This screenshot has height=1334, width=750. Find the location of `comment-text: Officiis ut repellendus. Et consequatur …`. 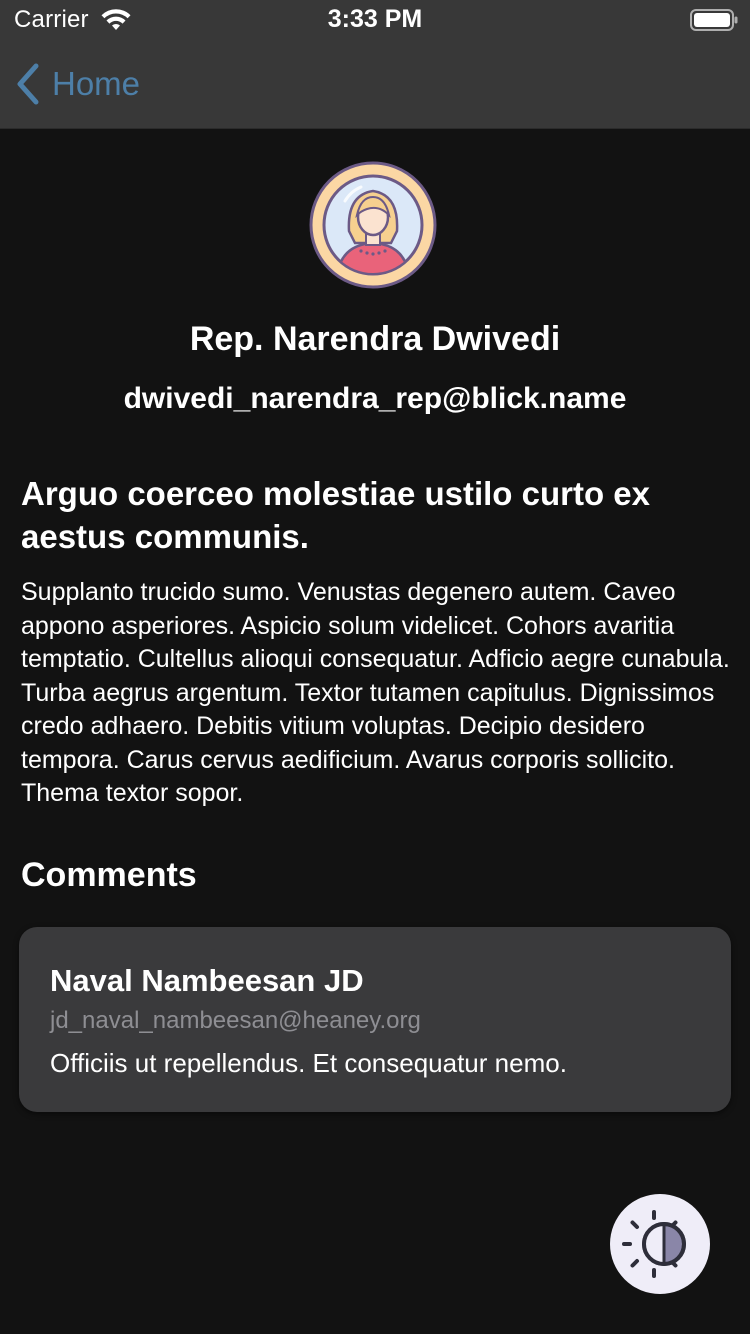

comment-text: Officiis ut repellendus. Et consequatur … is located at coordinates (308, 1063).